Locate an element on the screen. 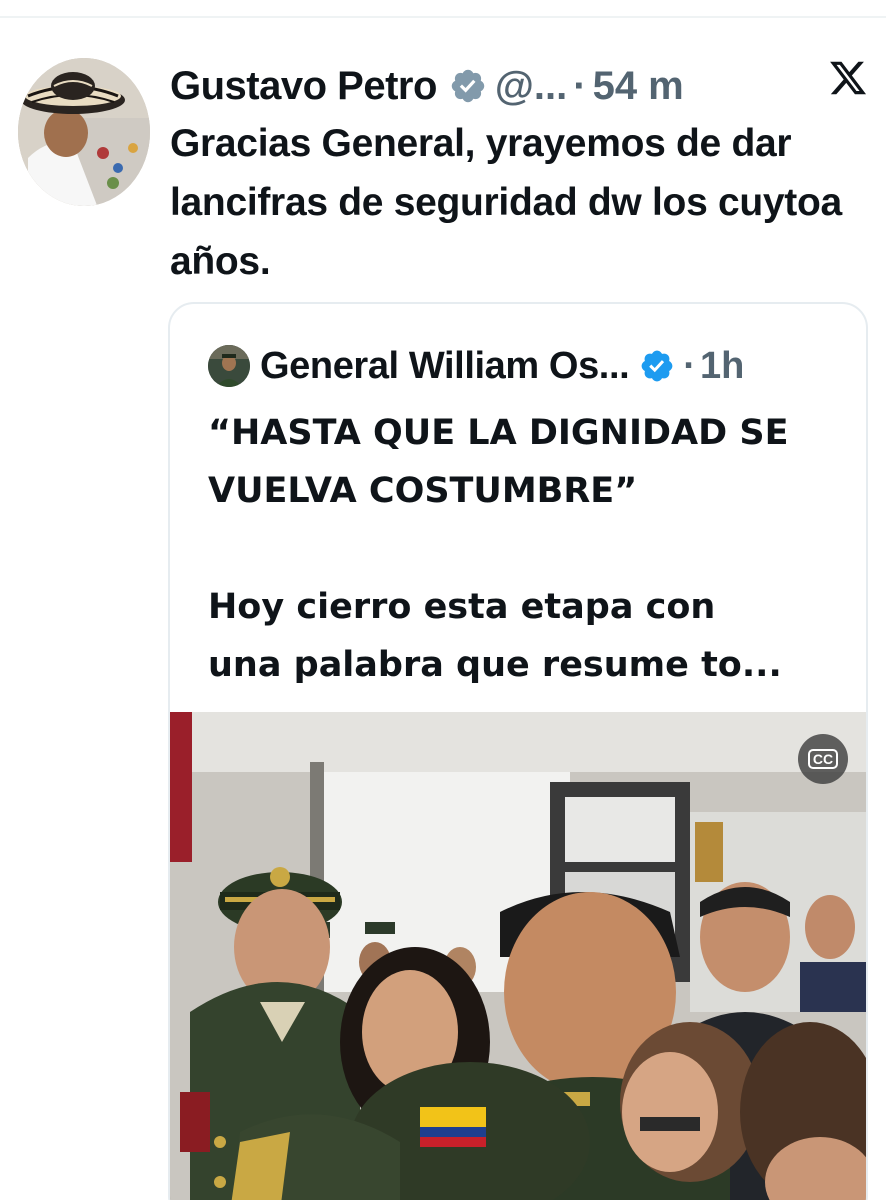 This screenshot has width=886, height=1200. closed-captions-icon: CC is located at coordinates (823, 759).